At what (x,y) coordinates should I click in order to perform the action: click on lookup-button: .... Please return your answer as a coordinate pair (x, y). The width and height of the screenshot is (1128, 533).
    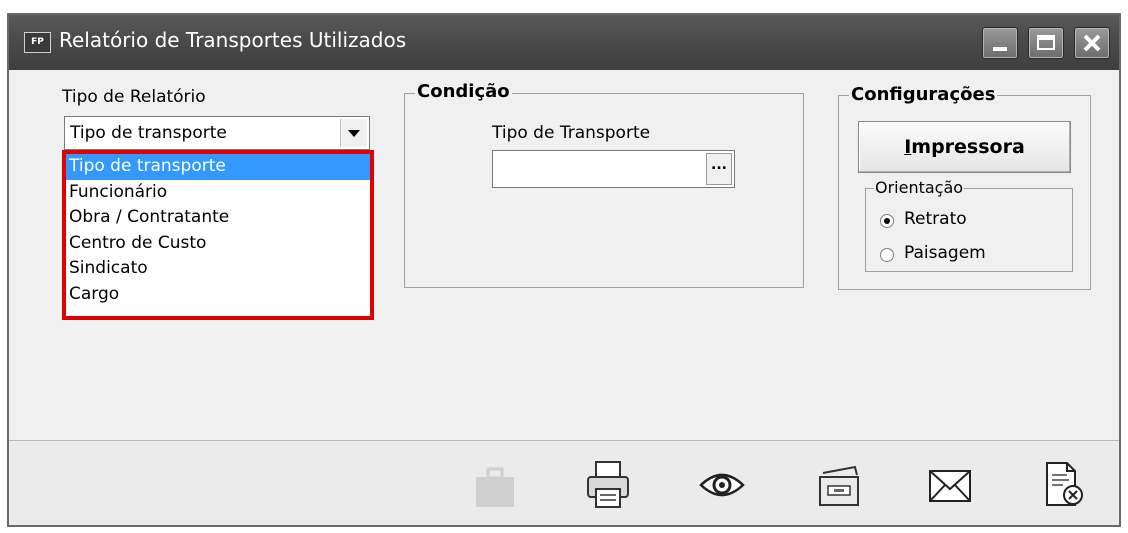
    Looking at the image, I should click on (719, 169).